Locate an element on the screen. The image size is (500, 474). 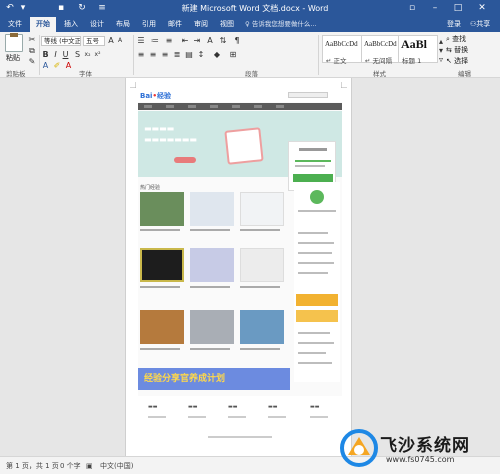
site-watermark: 飞沙系统网 www.fs0745.com is located at coordinates (420, 448).